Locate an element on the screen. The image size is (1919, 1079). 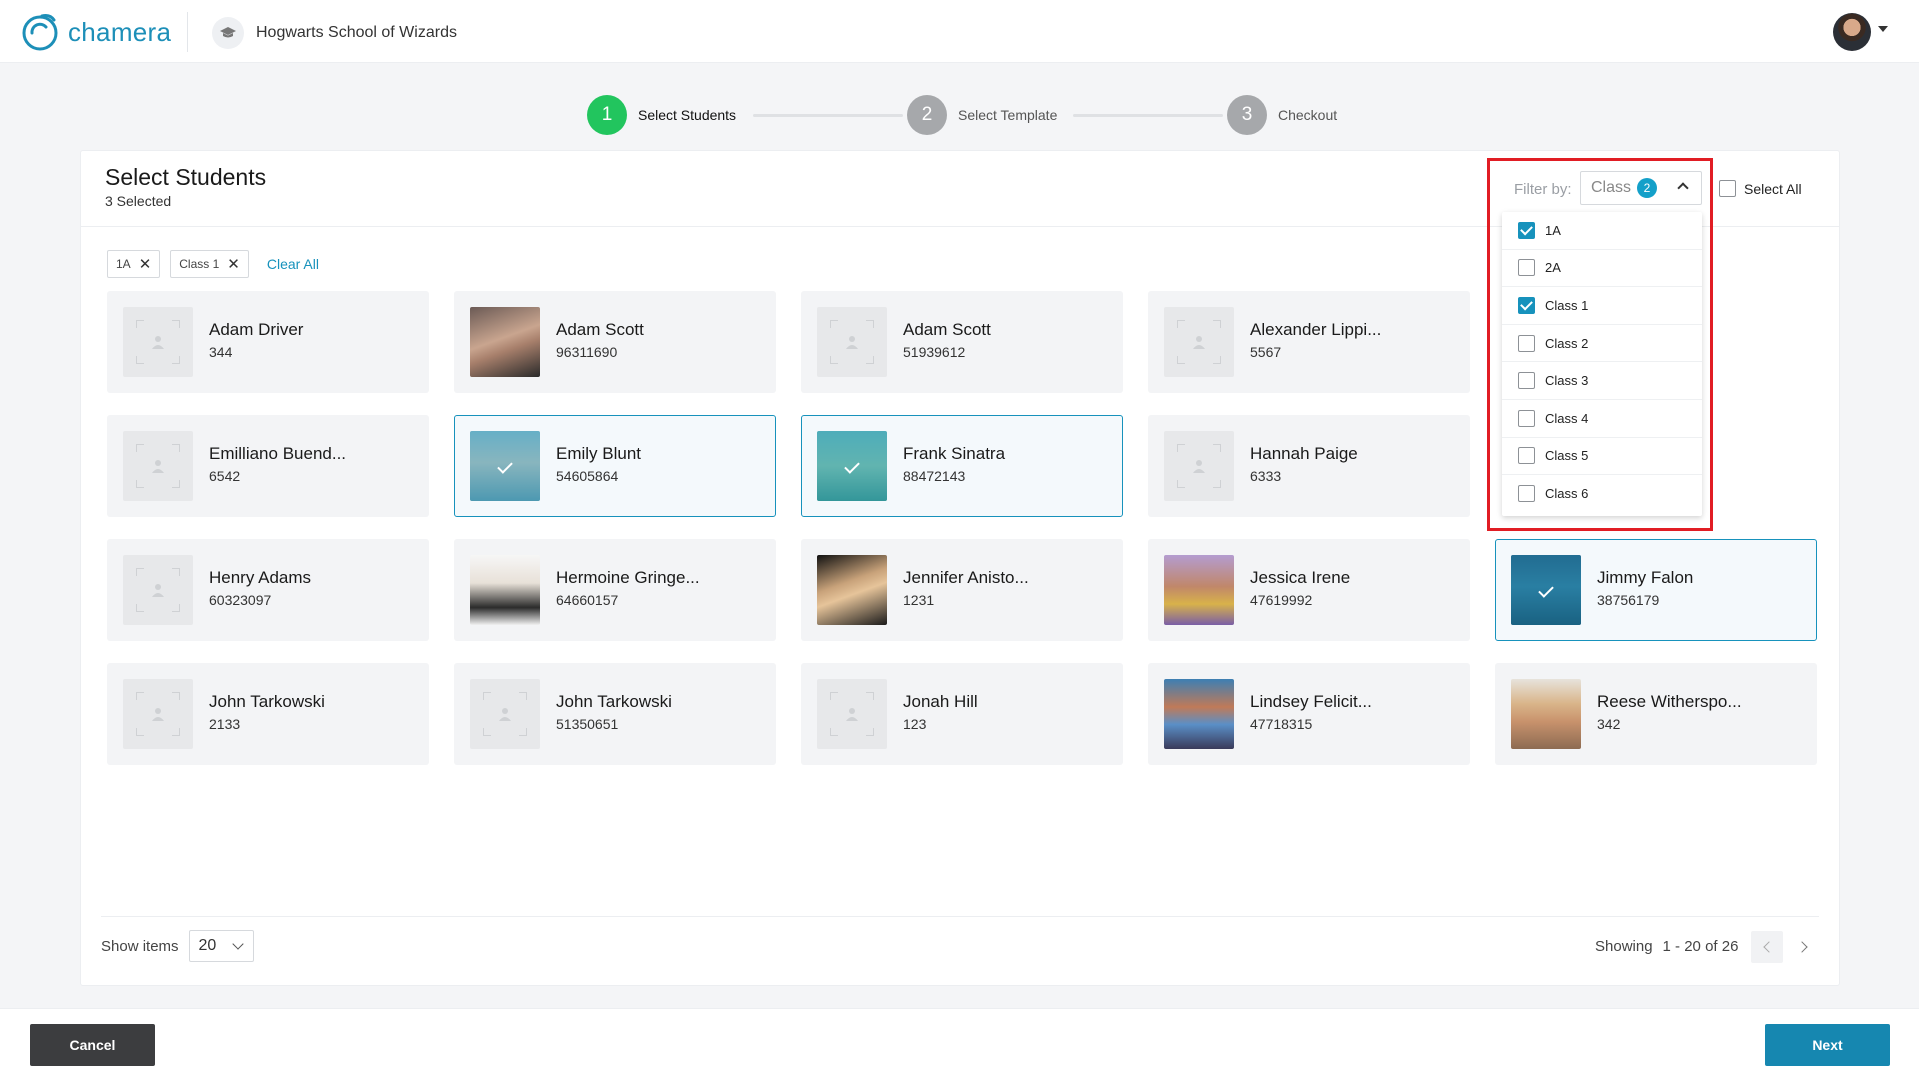
school-selector: Hogwarts School of Wizards is located at coordinates (334, 33).